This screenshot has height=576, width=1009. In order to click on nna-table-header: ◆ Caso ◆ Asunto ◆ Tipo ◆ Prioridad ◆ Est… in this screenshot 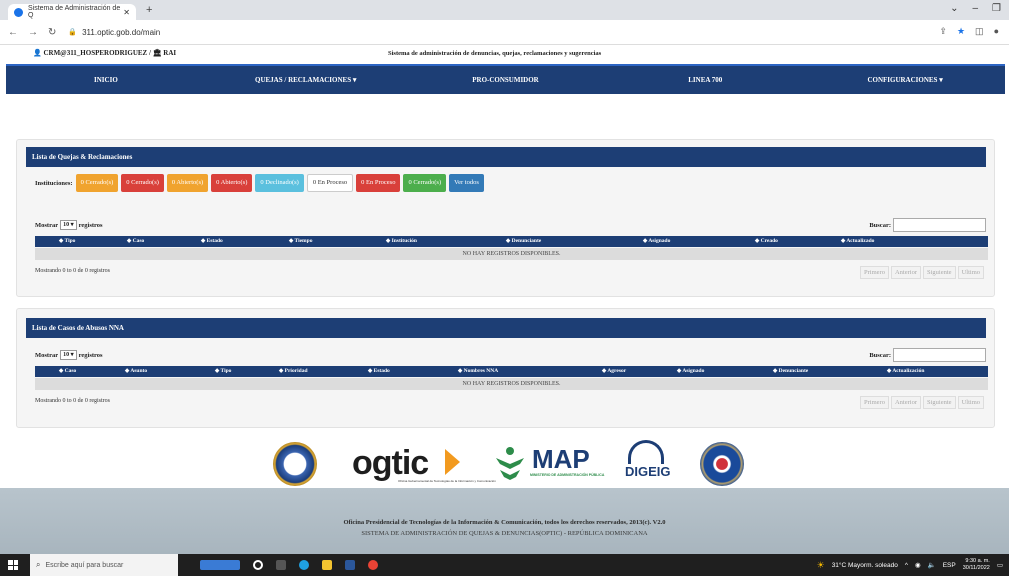, I will do `click(511, 371)`.